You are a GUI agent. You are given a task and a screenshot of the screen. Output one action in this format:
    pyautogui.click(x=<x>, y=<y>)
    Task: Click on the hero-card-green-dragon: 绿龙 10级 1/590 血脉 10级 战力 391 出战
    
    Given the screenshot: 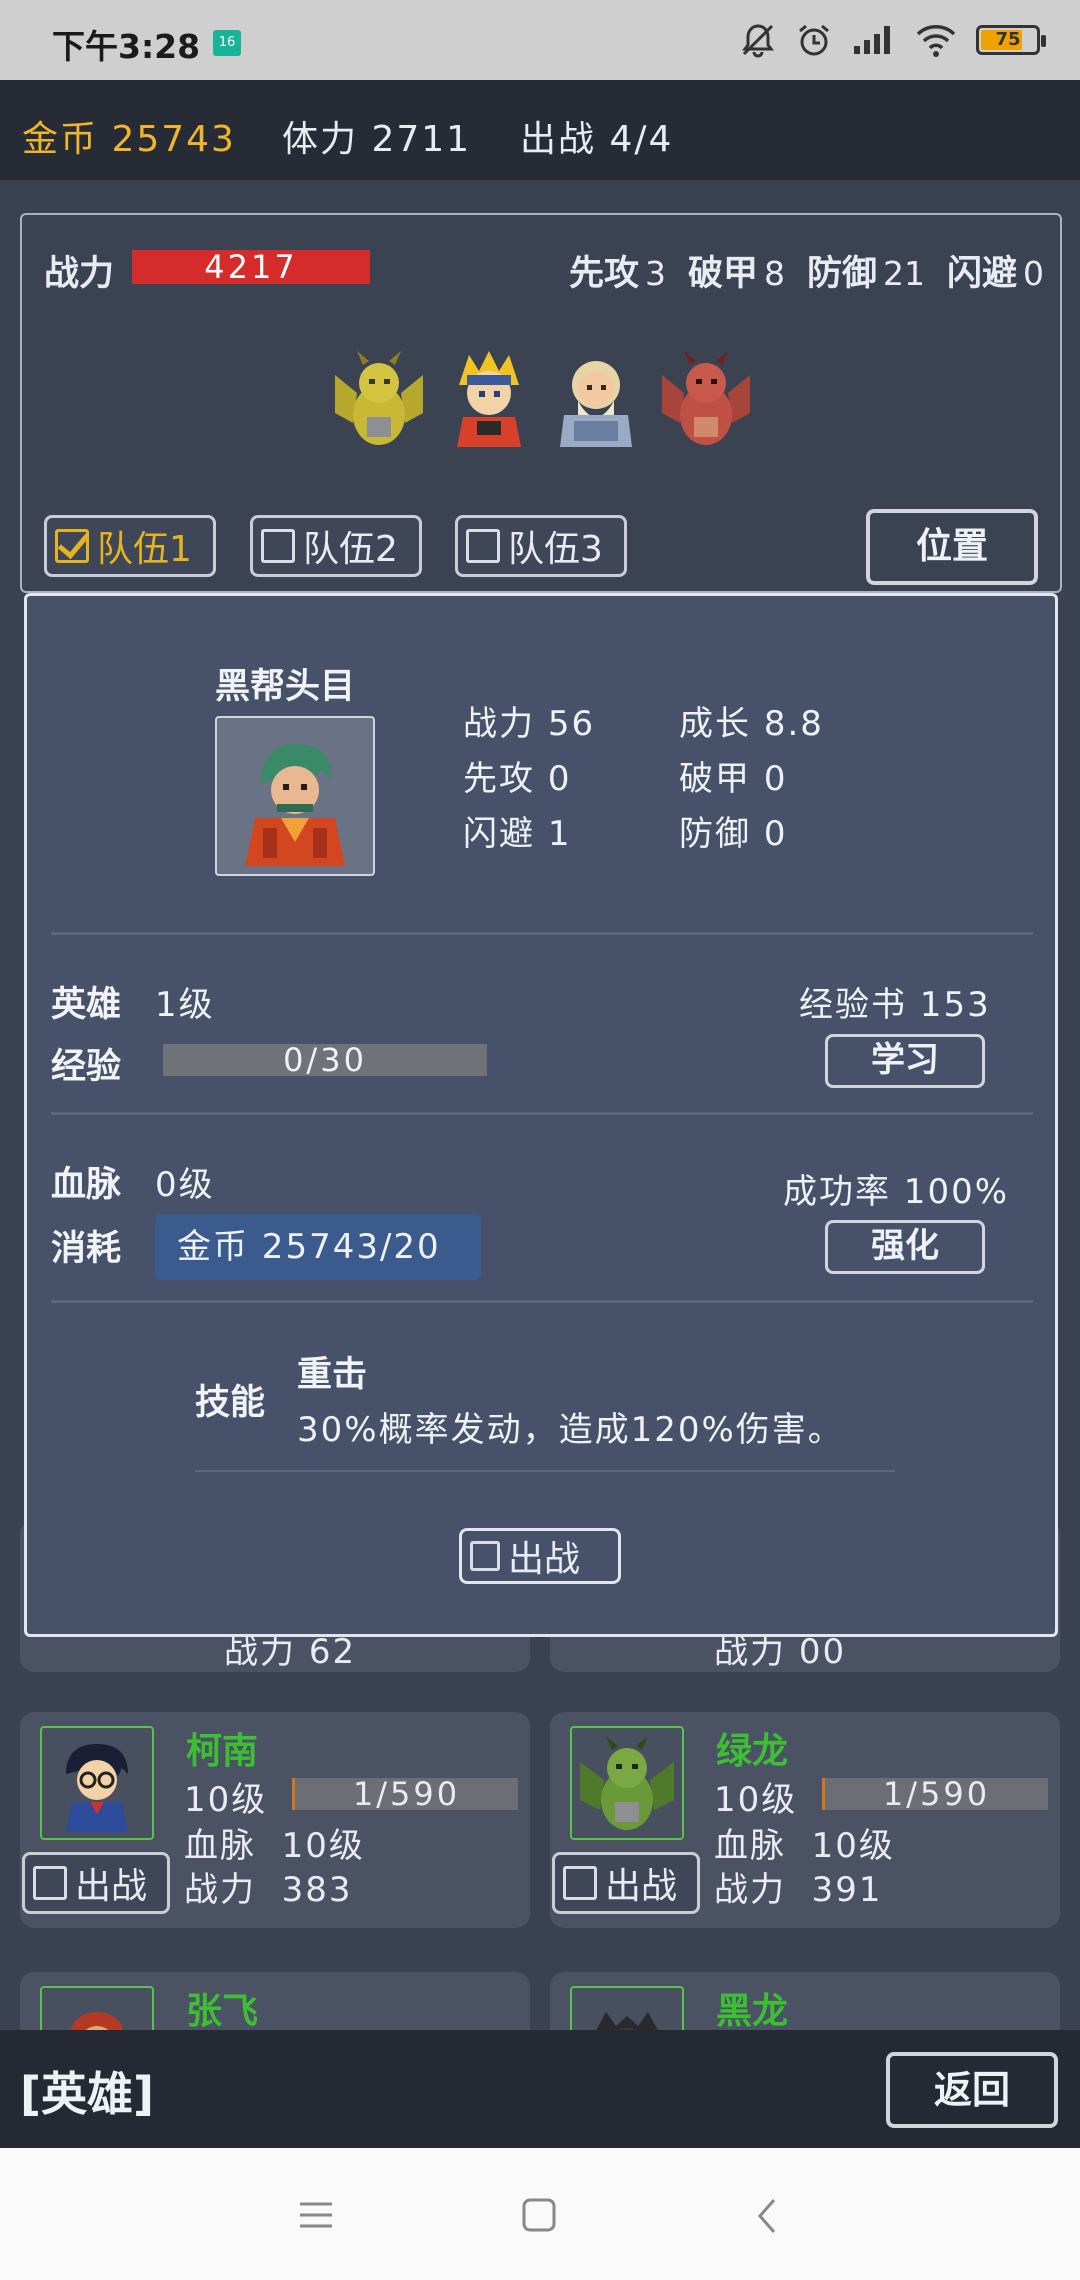 What is the action you would take?
    pyautogui.click(x=805, y=1820)
    